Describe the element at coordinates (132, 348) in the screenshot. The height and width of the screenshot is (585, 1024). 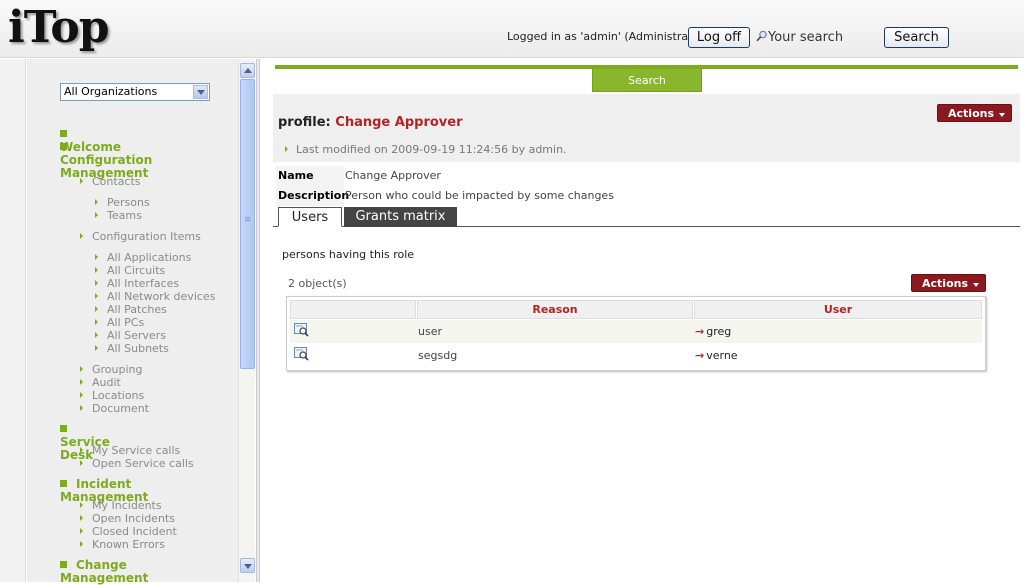
I see `menu-item-all-subnets: All Subnets` at that location.